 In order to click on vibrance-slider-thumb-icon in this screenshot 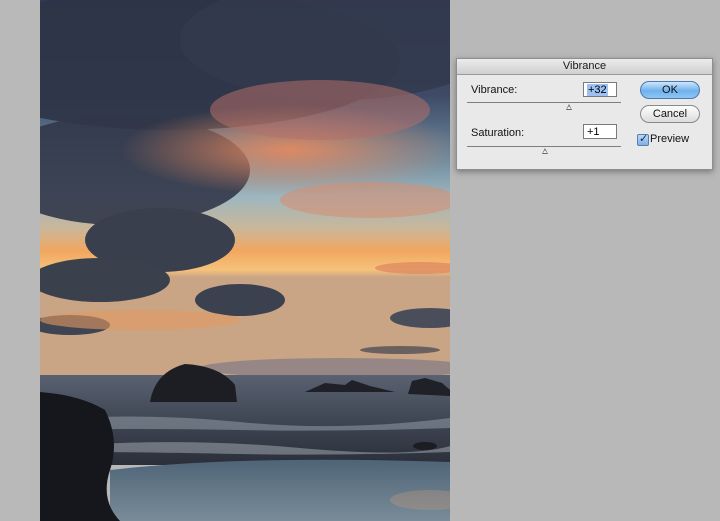, I will do `click(568, 107)`.